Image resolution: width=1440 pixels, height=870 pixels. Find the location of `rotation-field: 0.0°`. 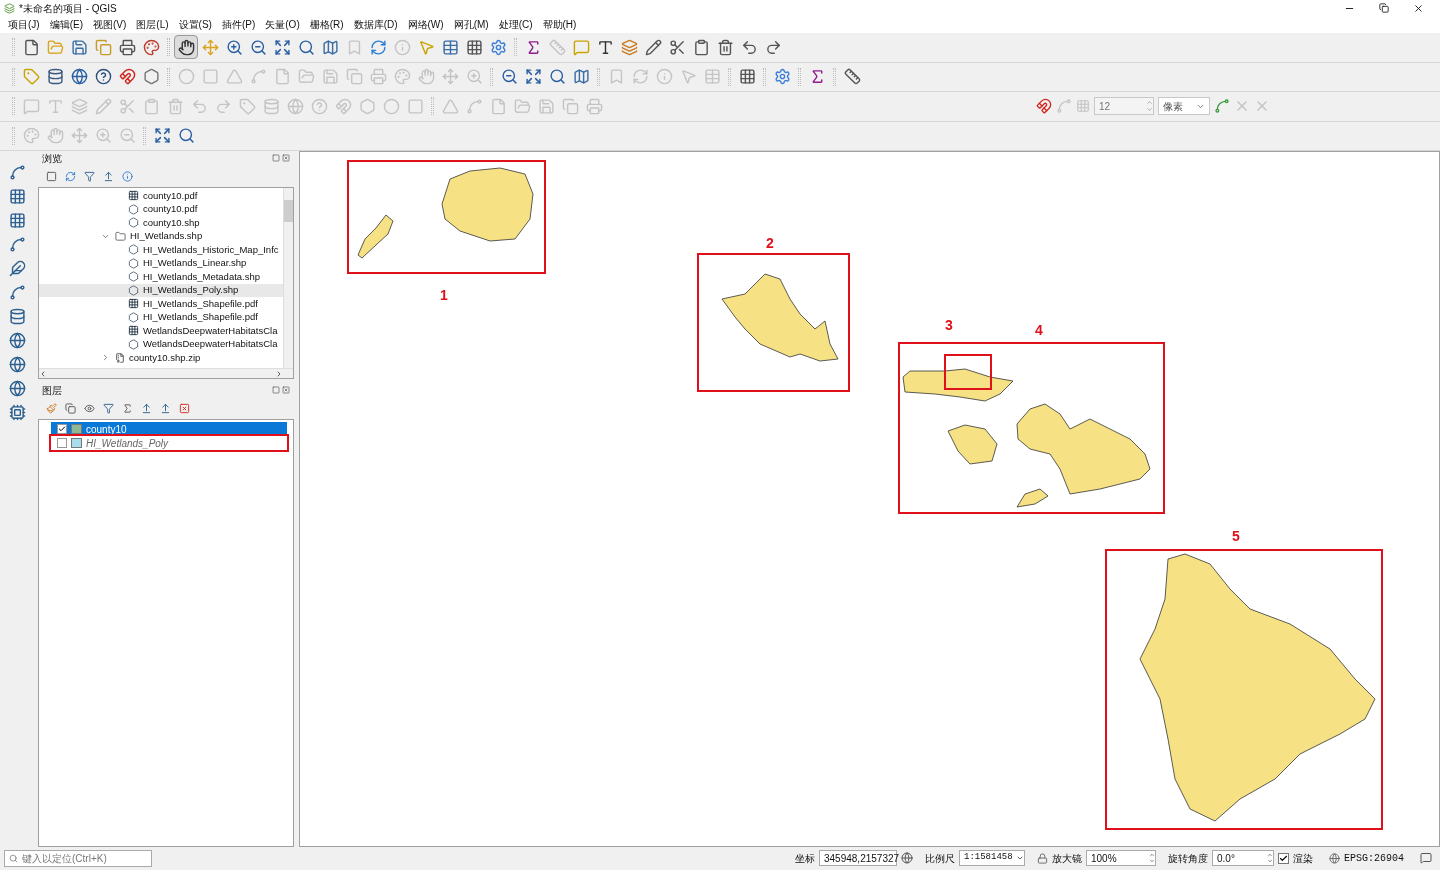

rotation-field: 0.0° is located at coordinates (1243, 858).